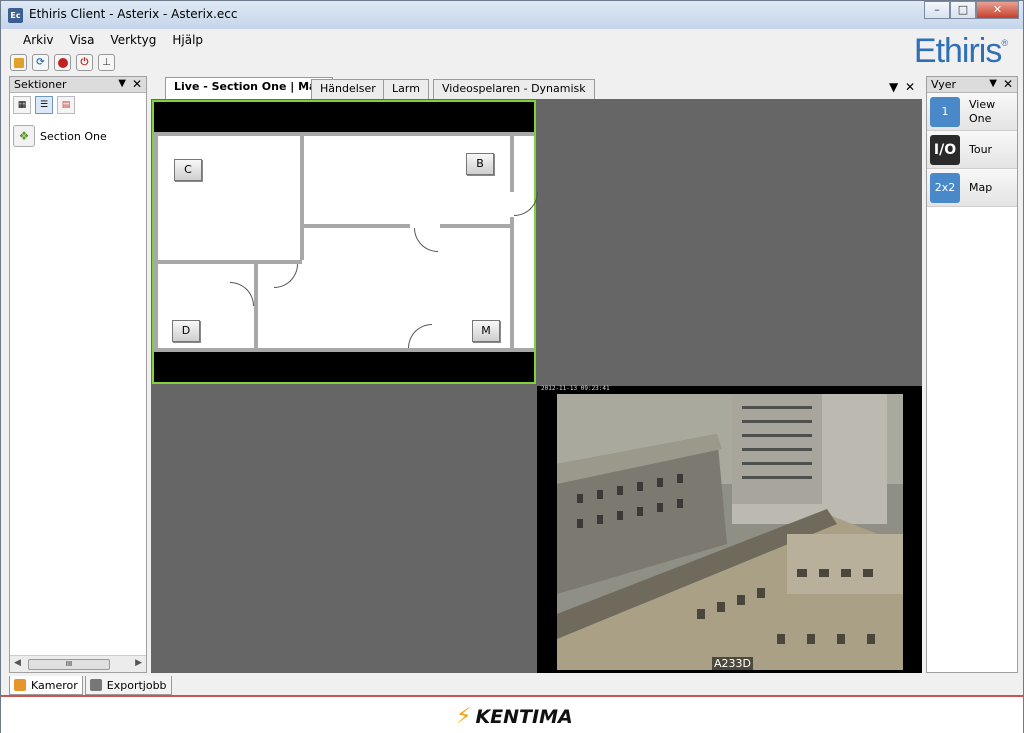 Image resolution: width=1024 pixels, height=733 pixels. I want to click on views-panel-title: Vyer, so click(944, 84).